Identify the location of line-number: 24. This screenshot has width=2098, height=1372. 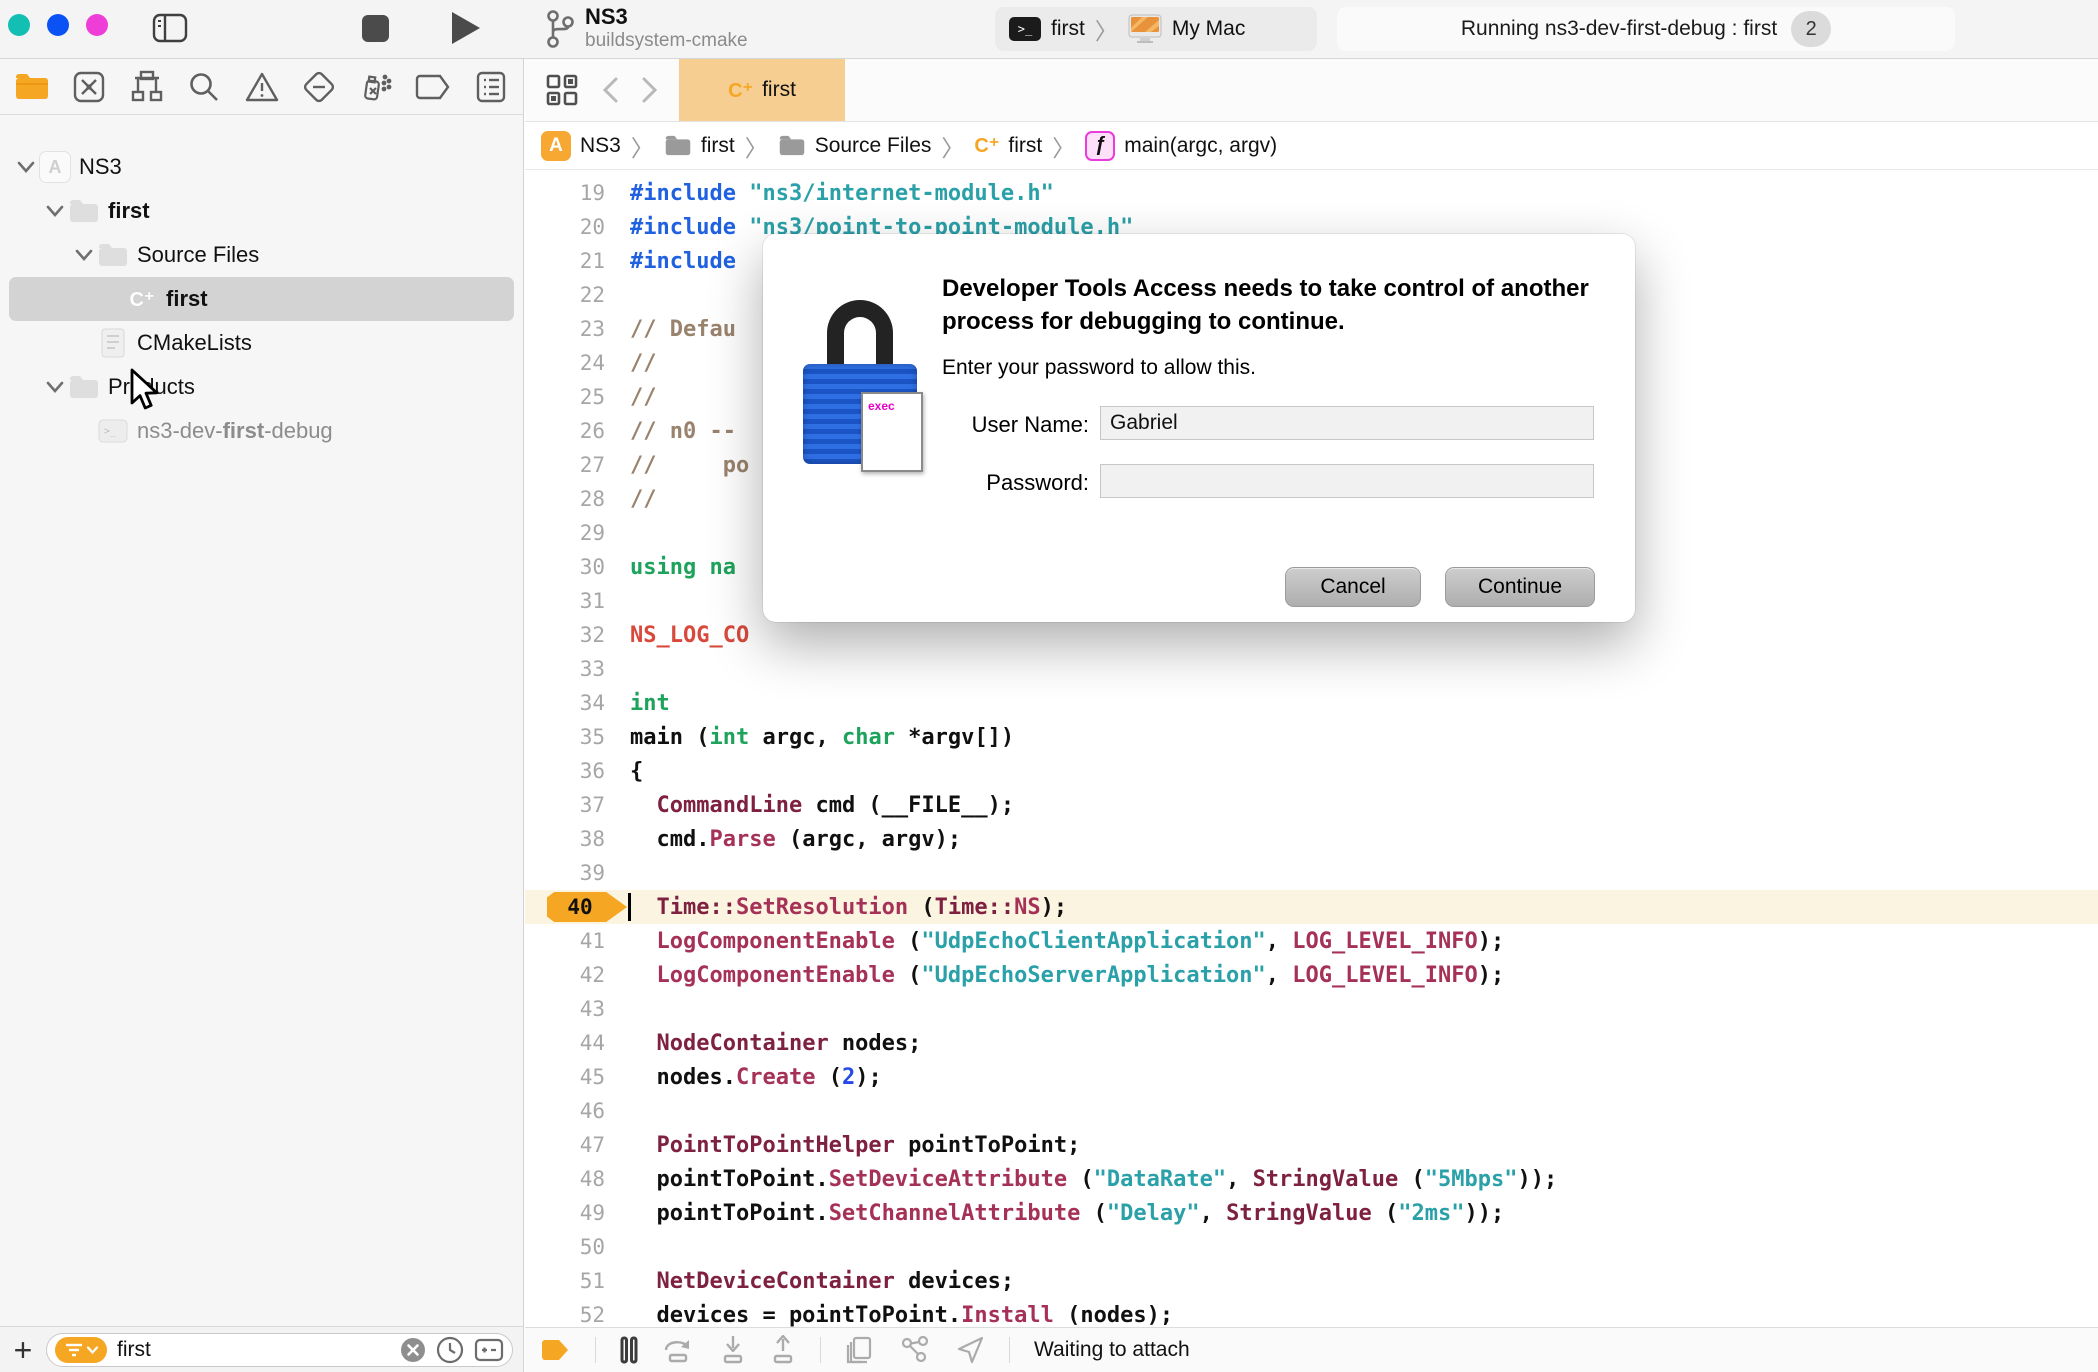
(565, 363).